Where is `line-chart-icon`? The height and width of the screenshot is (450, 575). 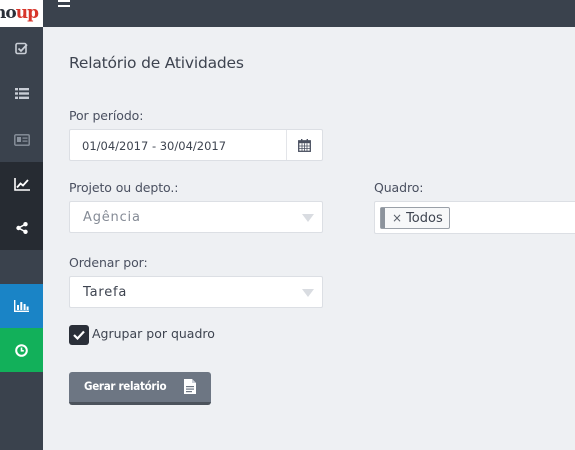
line-chart-icon is located at coordinates (21, 184).